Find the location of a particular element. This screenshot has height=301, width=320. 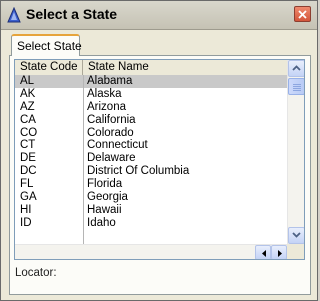

vertical-scrollbar is located at coordinates (295, 152).